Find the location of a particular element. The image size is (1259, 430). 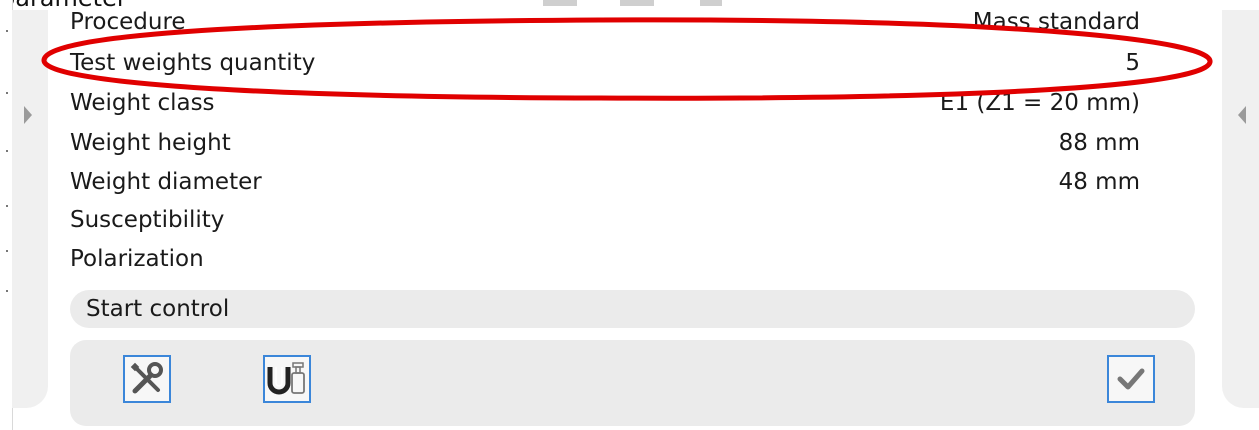

param-label: Susceptibility is located at coordinates (147, 220).